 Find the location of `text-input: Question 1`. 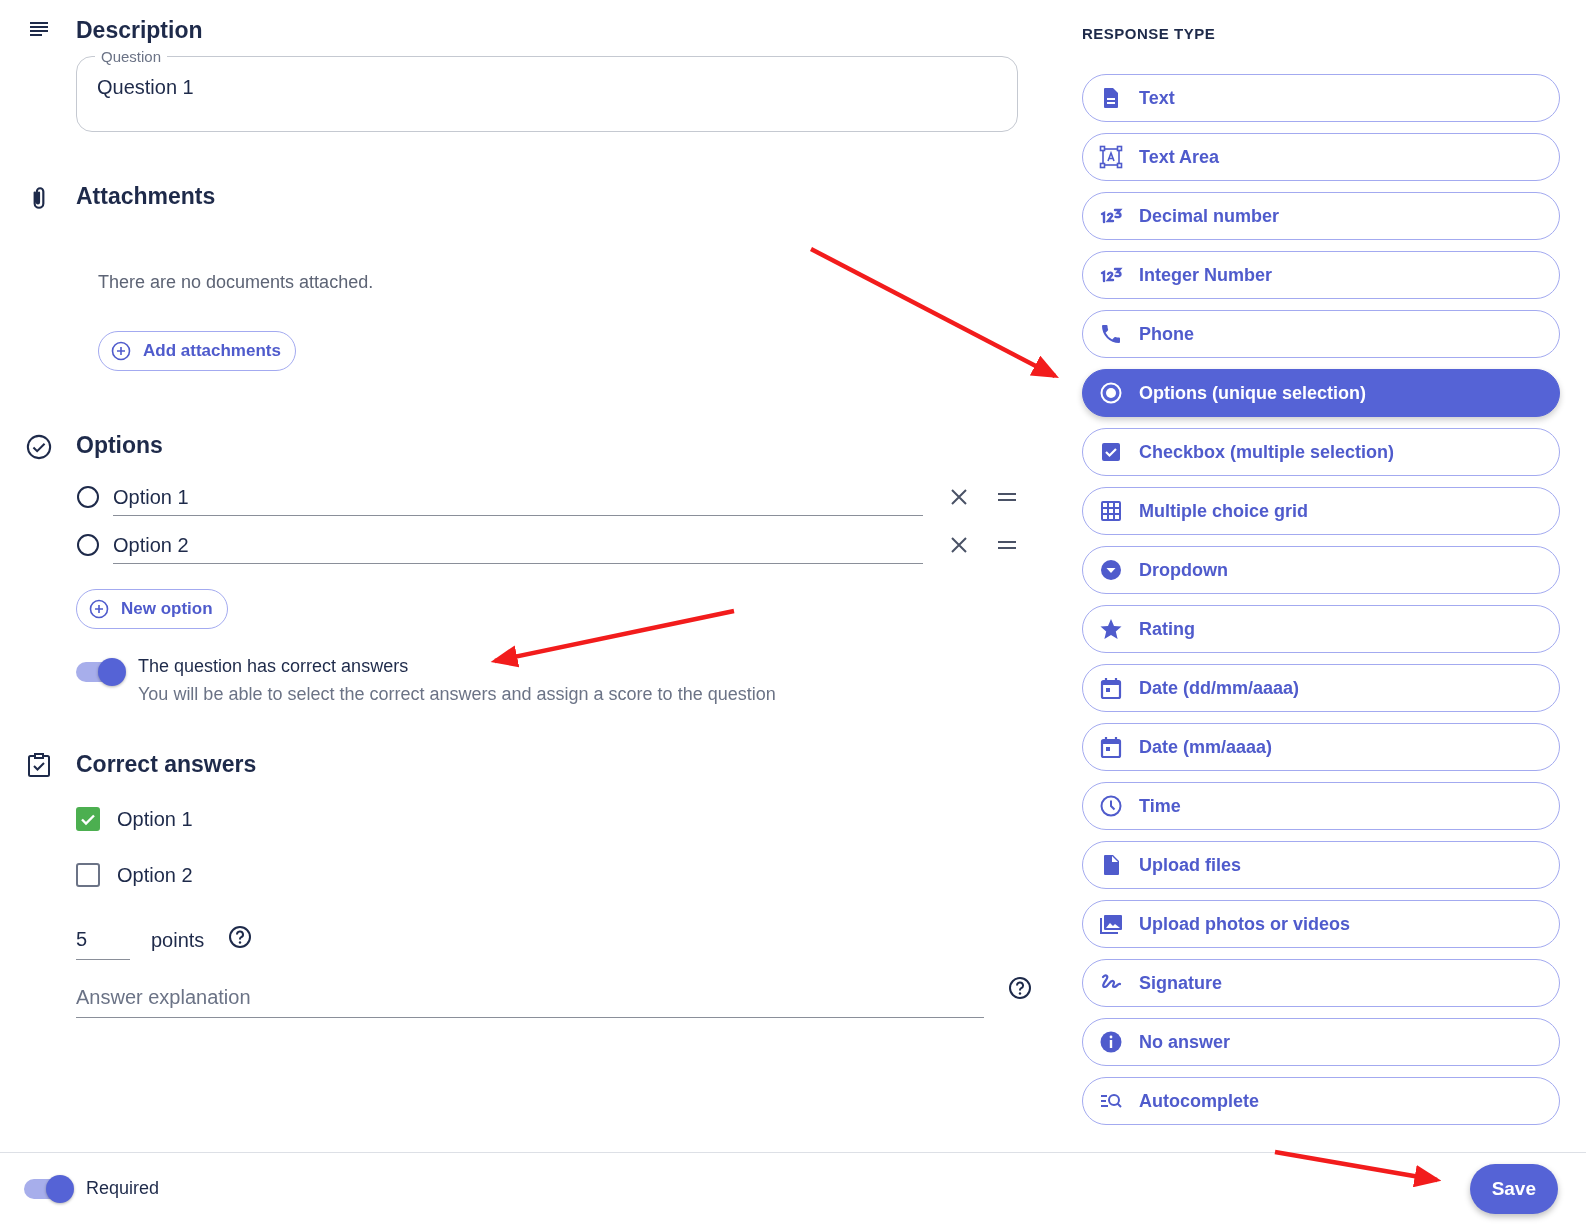

text-input: Question 1 is located at coordinates (549, 87).